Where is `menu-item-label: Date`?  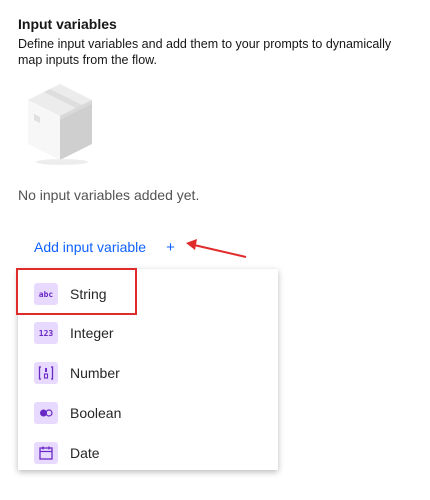
menu-item-label: Date is located at coordinates (85, 453).